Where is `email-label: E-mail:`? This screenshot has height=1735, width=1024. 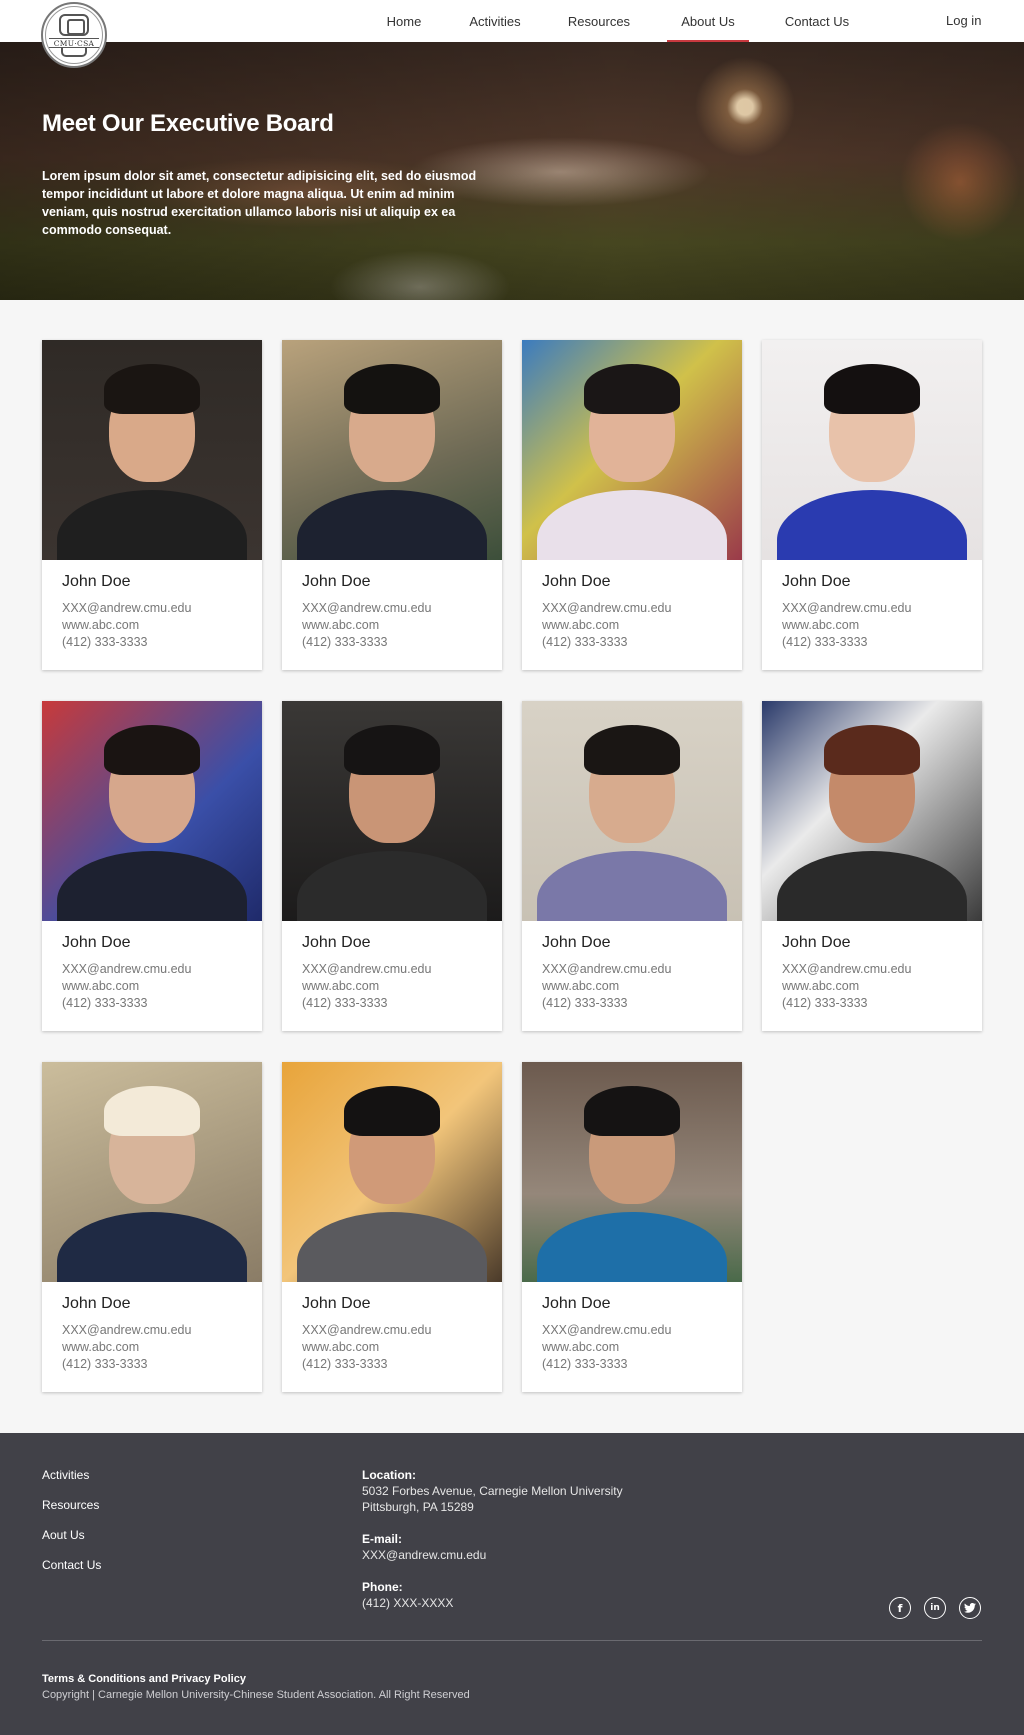 email-label: E-mail: is located at coordinates (382, 1539).